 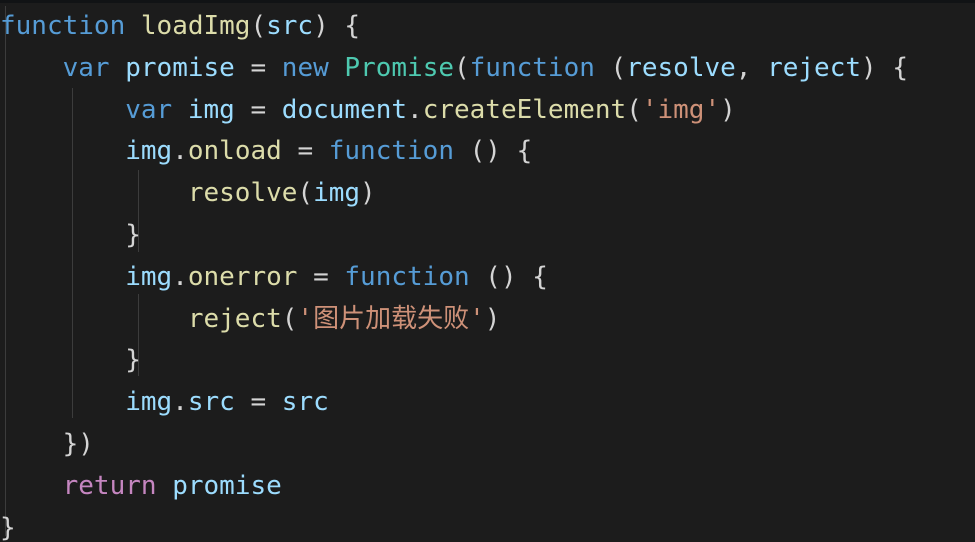 I want to click on code-line-13: }, so click(x=487, y=525).